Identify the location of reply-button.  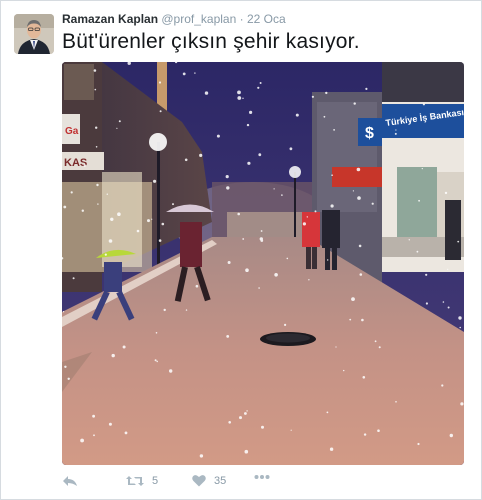
(70, 481).